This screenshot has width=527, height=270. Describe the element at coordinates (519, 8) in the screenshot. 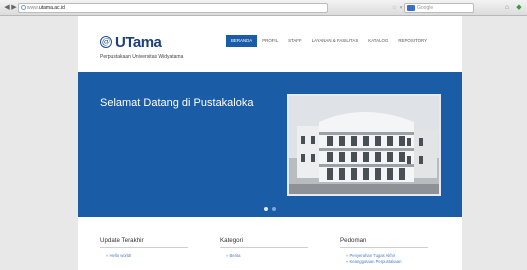

I see `addon-icon: ◆` at that location.